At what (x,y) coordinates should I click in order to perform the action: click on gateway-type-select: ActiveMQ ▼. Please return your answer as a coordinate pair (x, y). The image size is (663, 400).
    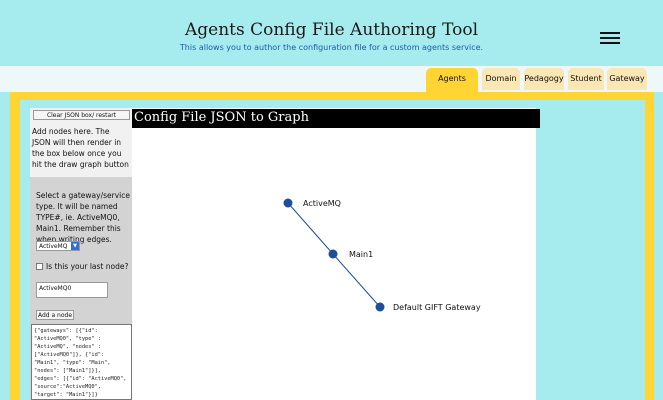
    Looking at the image, I should click on (58, 246).